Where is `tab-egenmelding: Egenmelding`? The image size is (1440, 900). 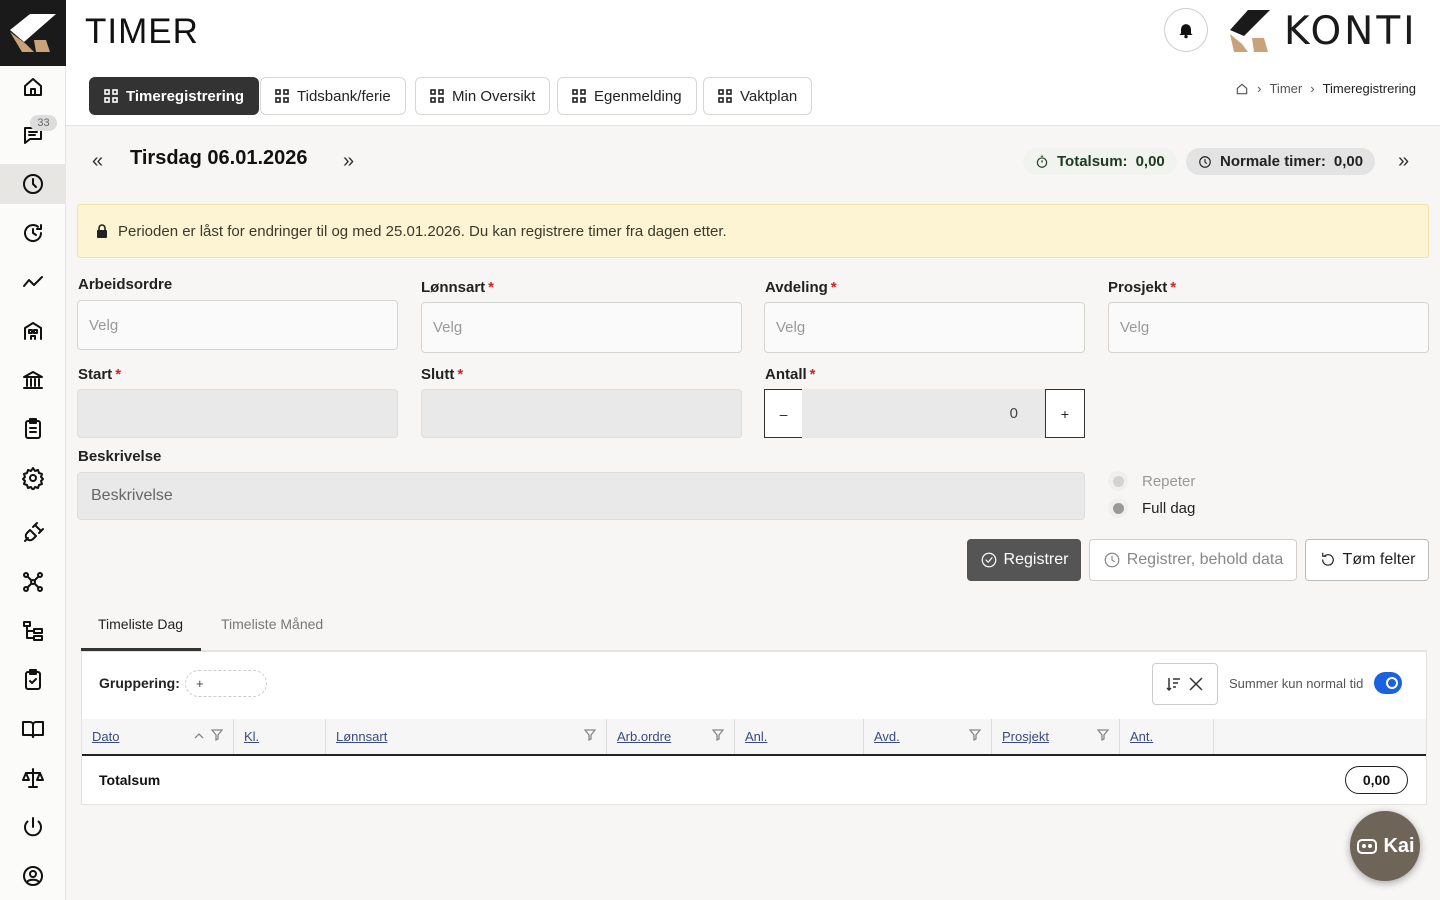
tab-egenmelding: Egenmelding is located at coordinates (627, 96).